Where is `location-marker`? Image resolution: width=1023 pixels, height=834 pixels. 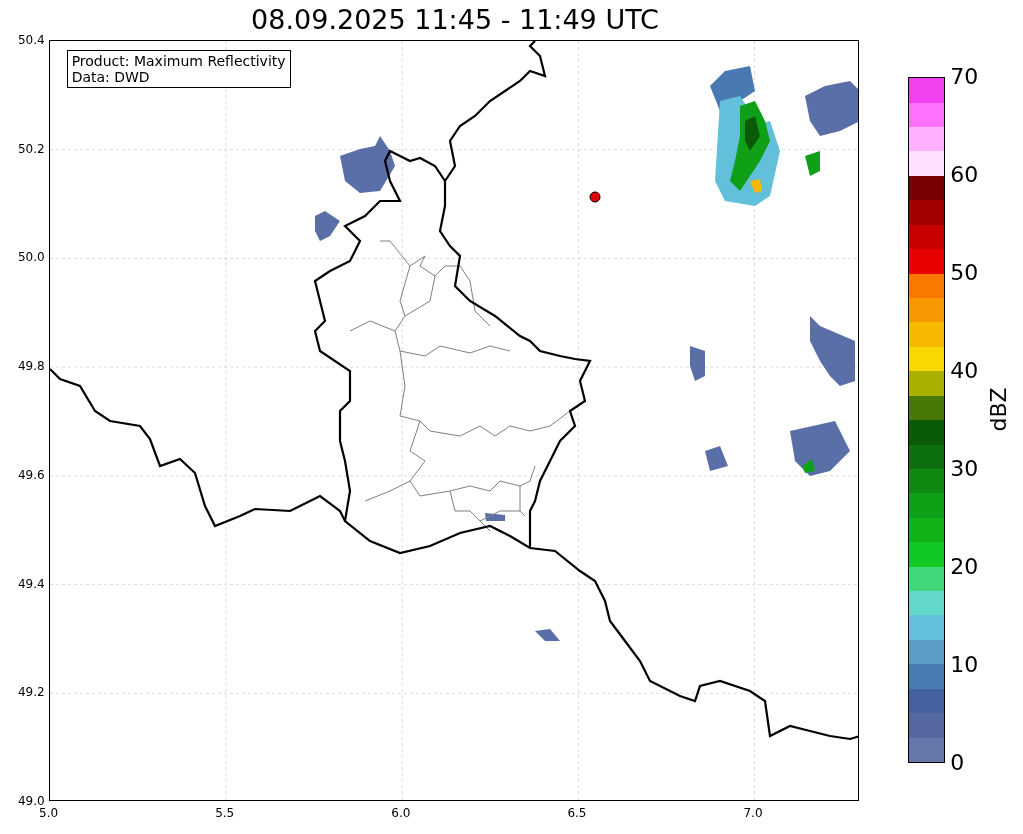 location-marker is located at coordinates (595, 197).